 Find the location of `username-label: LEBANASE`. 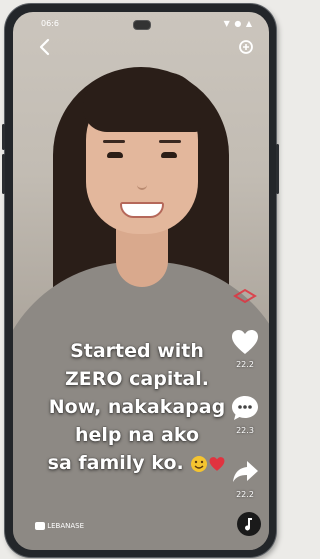

username-label: LEBANASE is located at coordinates (66, 526).